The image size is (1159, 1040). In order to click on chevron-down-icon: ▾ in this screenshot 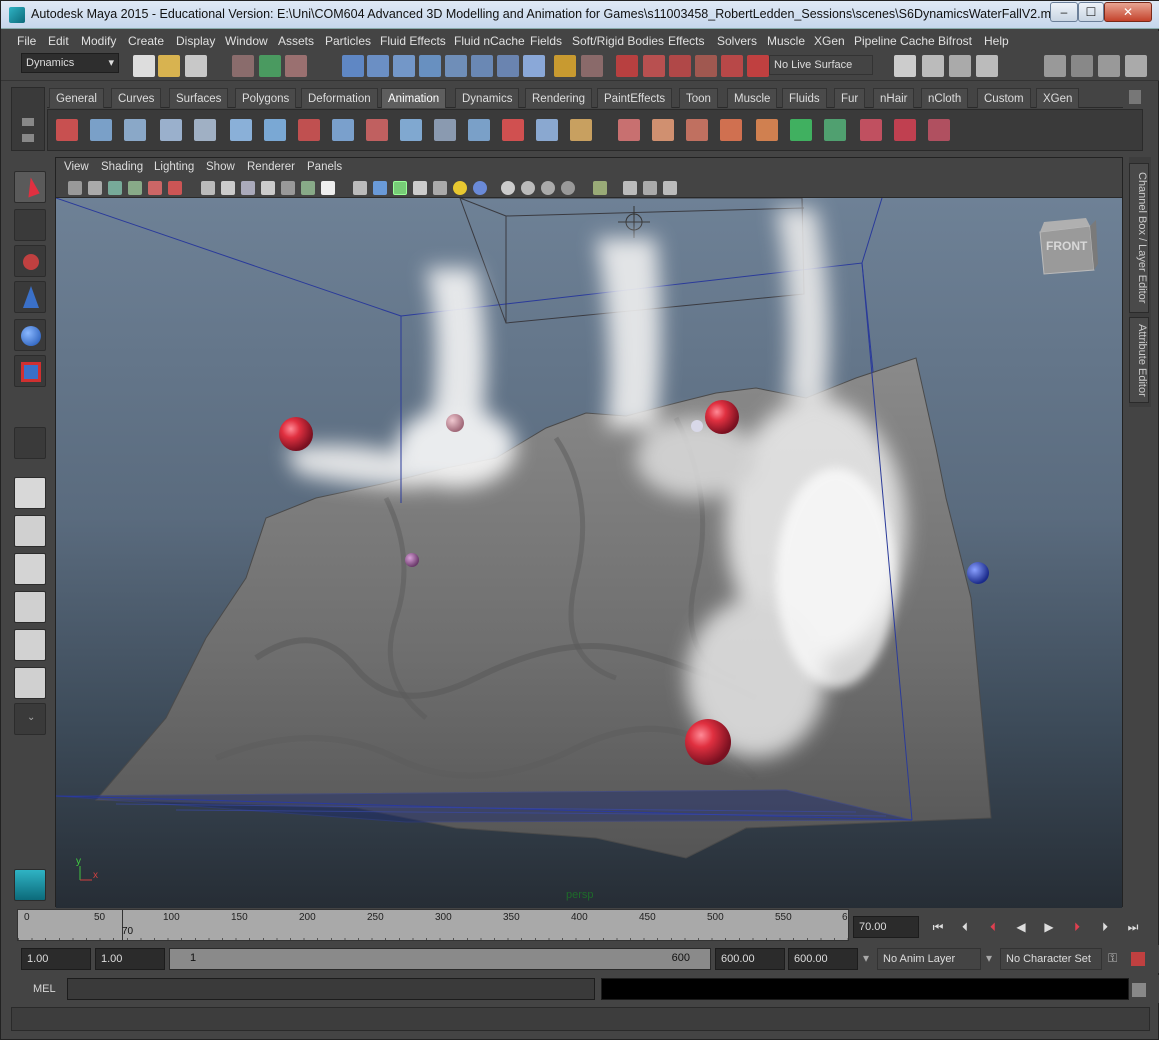, I will do `click(866, 958)`.